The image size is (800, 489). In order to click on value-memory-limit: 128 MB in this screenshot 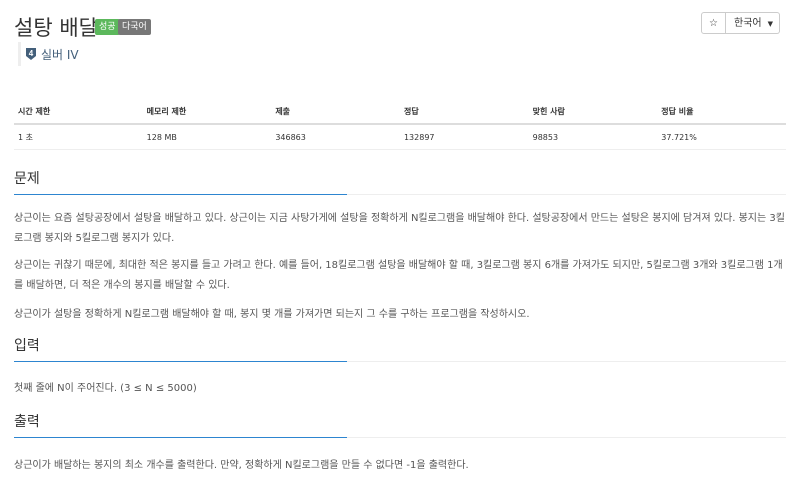, I will do `click(207, 137)`.